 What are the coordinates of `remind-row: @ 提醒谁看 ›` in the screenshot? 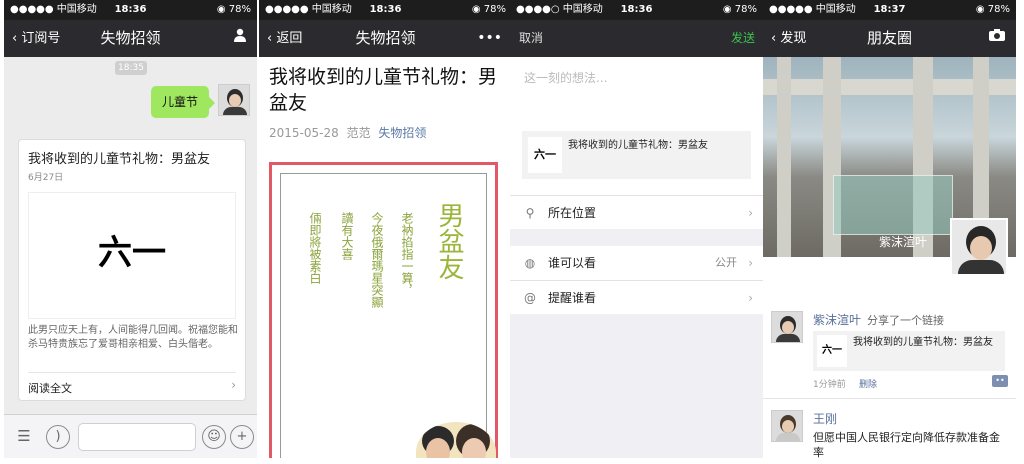 It's located at (636, 297).